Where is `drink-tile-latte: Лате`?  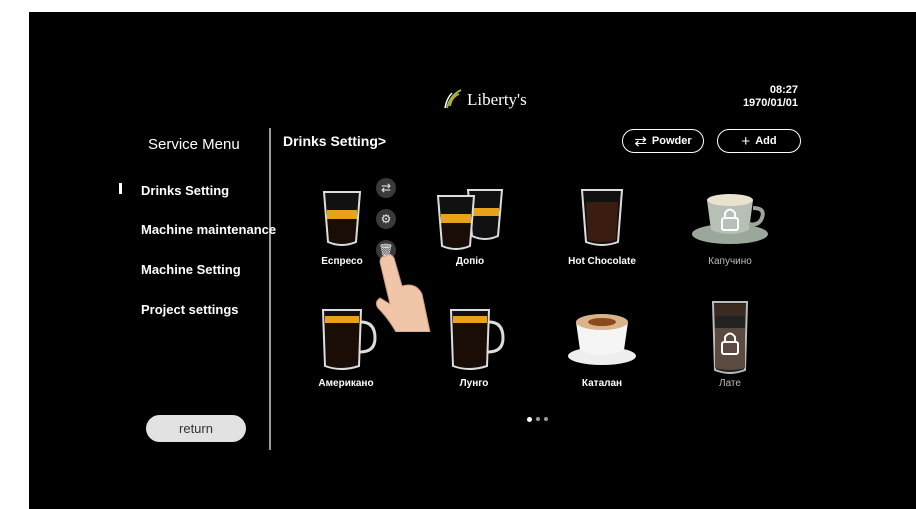
drink-tile-latte: Лате is located at coordinates (730, 343).